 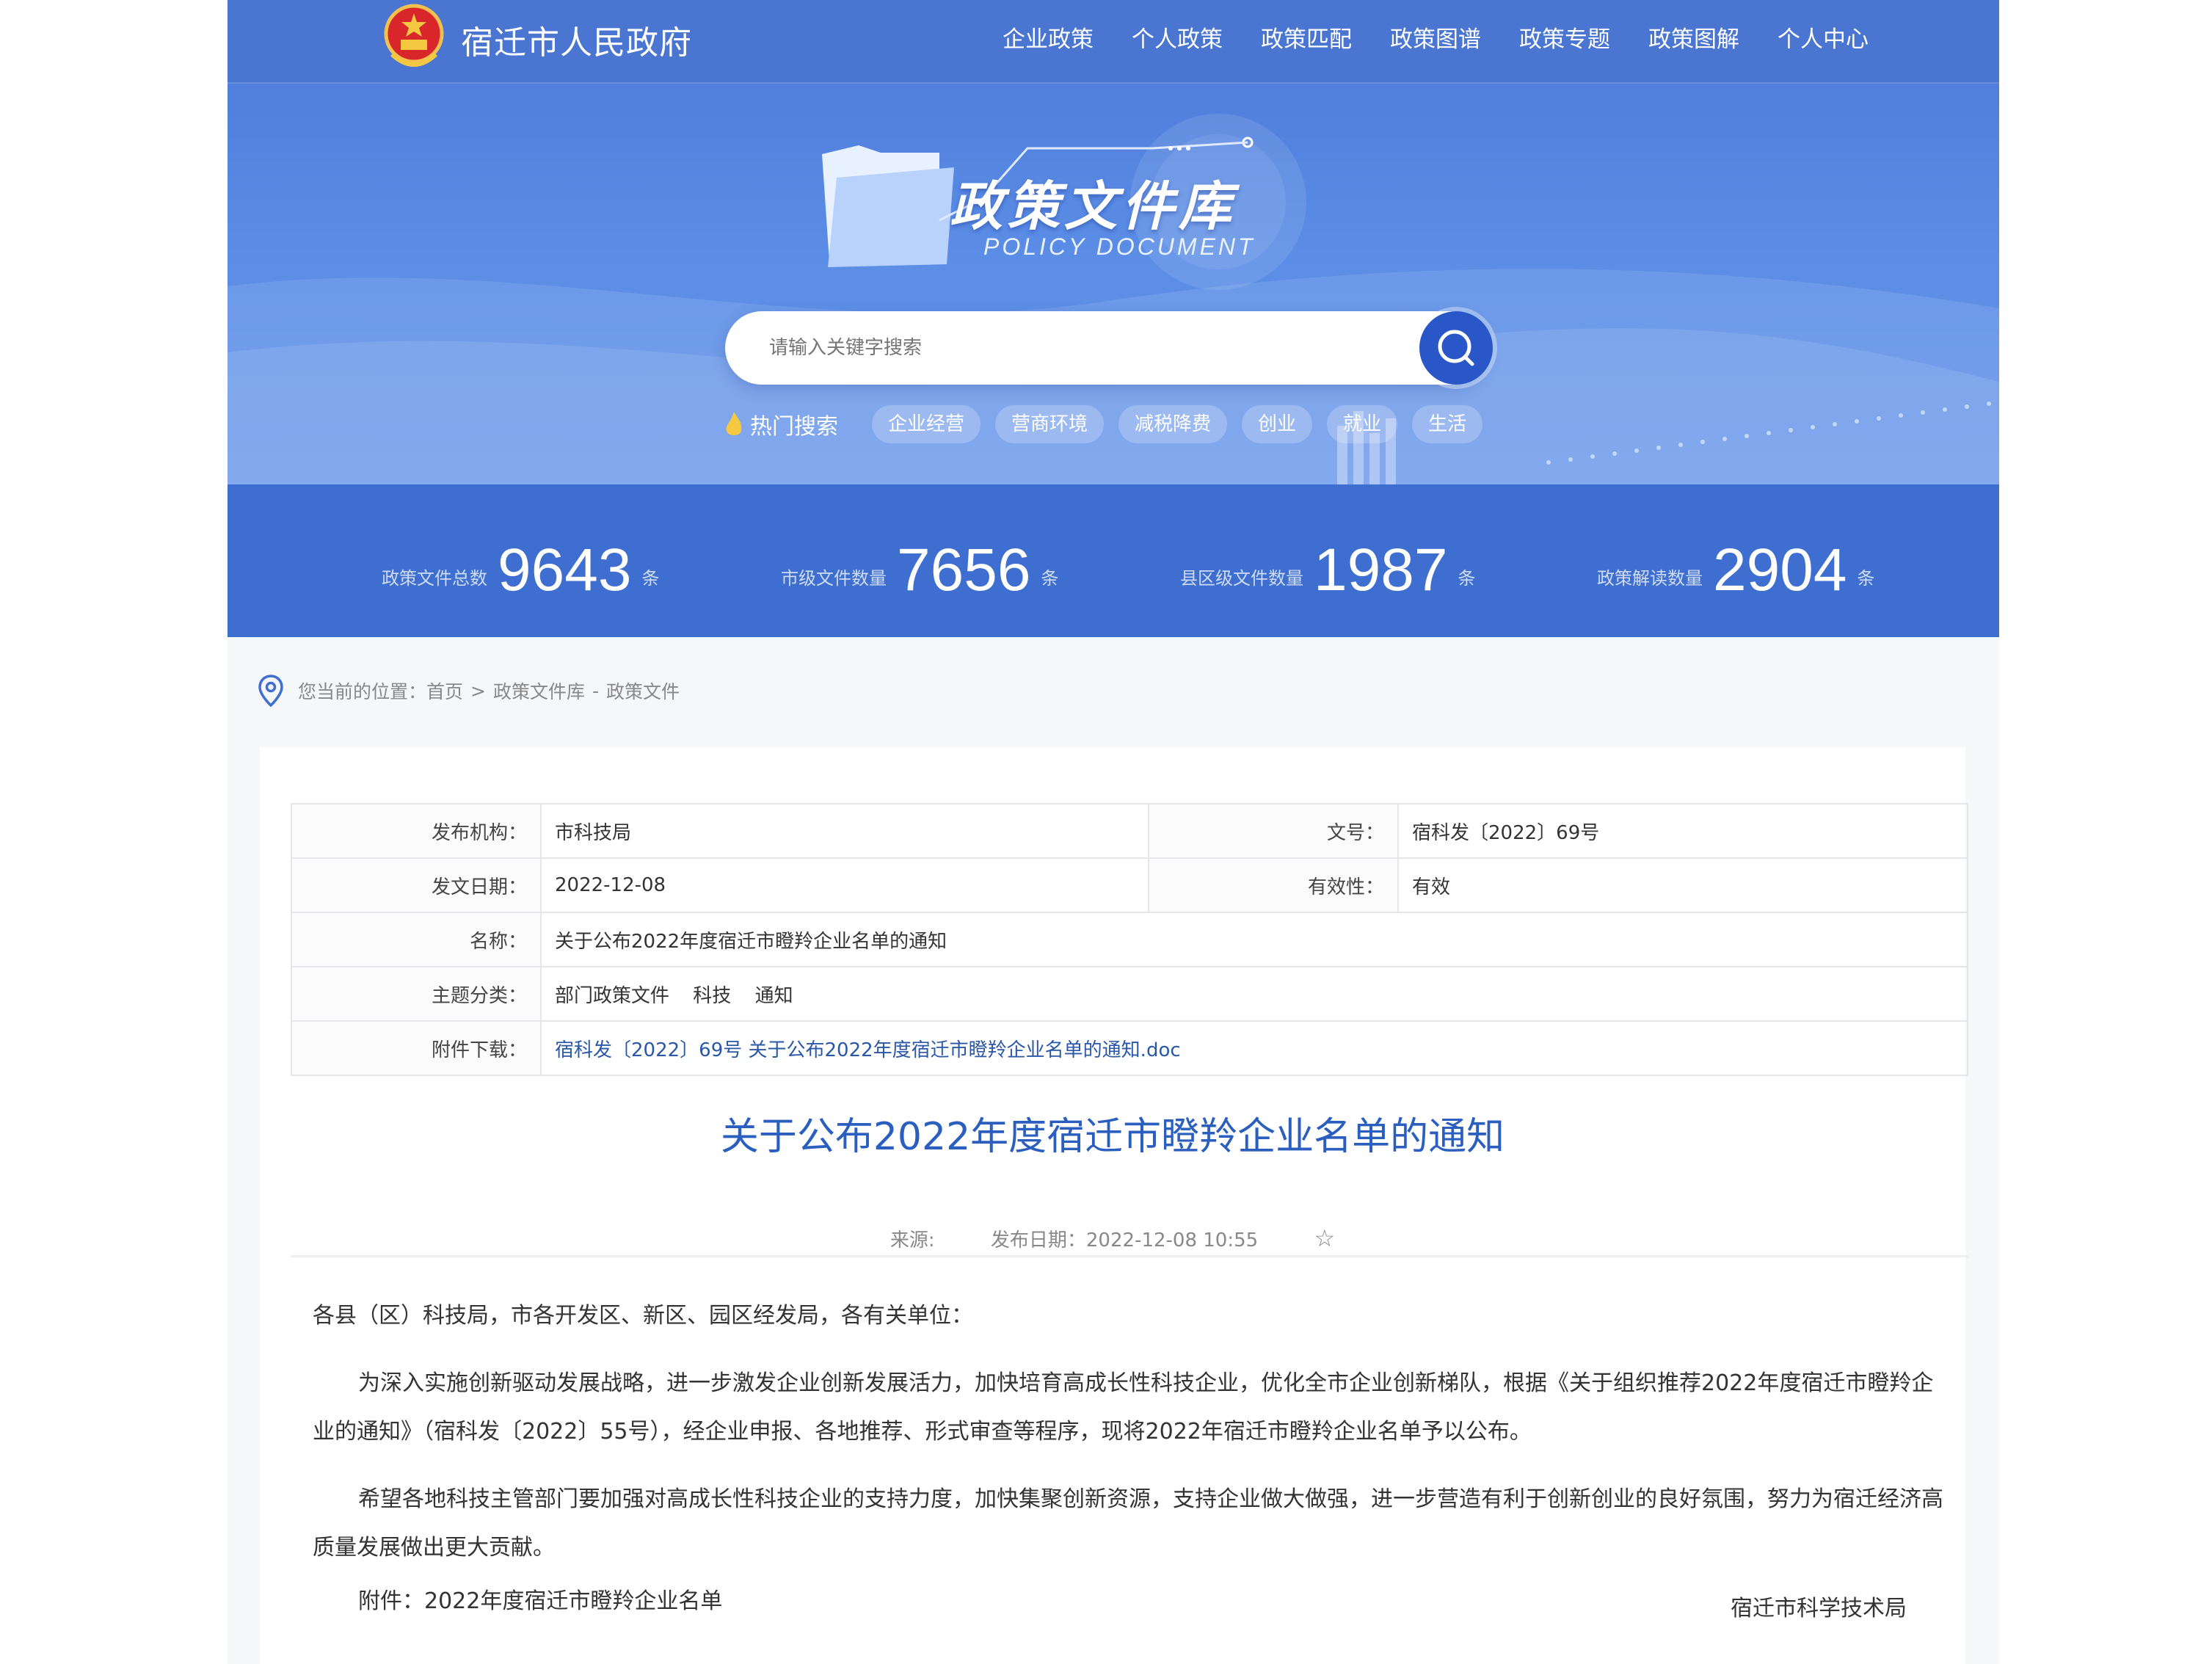 What do you see at coordinates (1119, 247) in the screenshot?
I see `logo-text-en: POLICY DOCUMENT` at bounding box center [1119, 247].